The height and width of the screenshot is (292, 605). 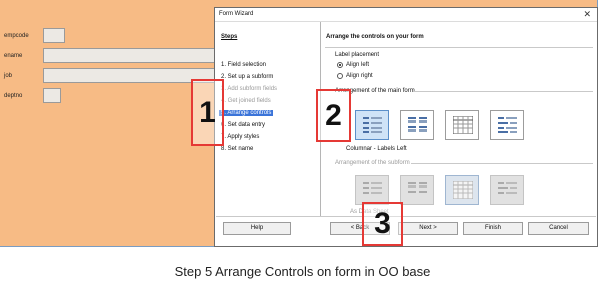 I want to click on next-button: Next >, so click(x=428, y=228).